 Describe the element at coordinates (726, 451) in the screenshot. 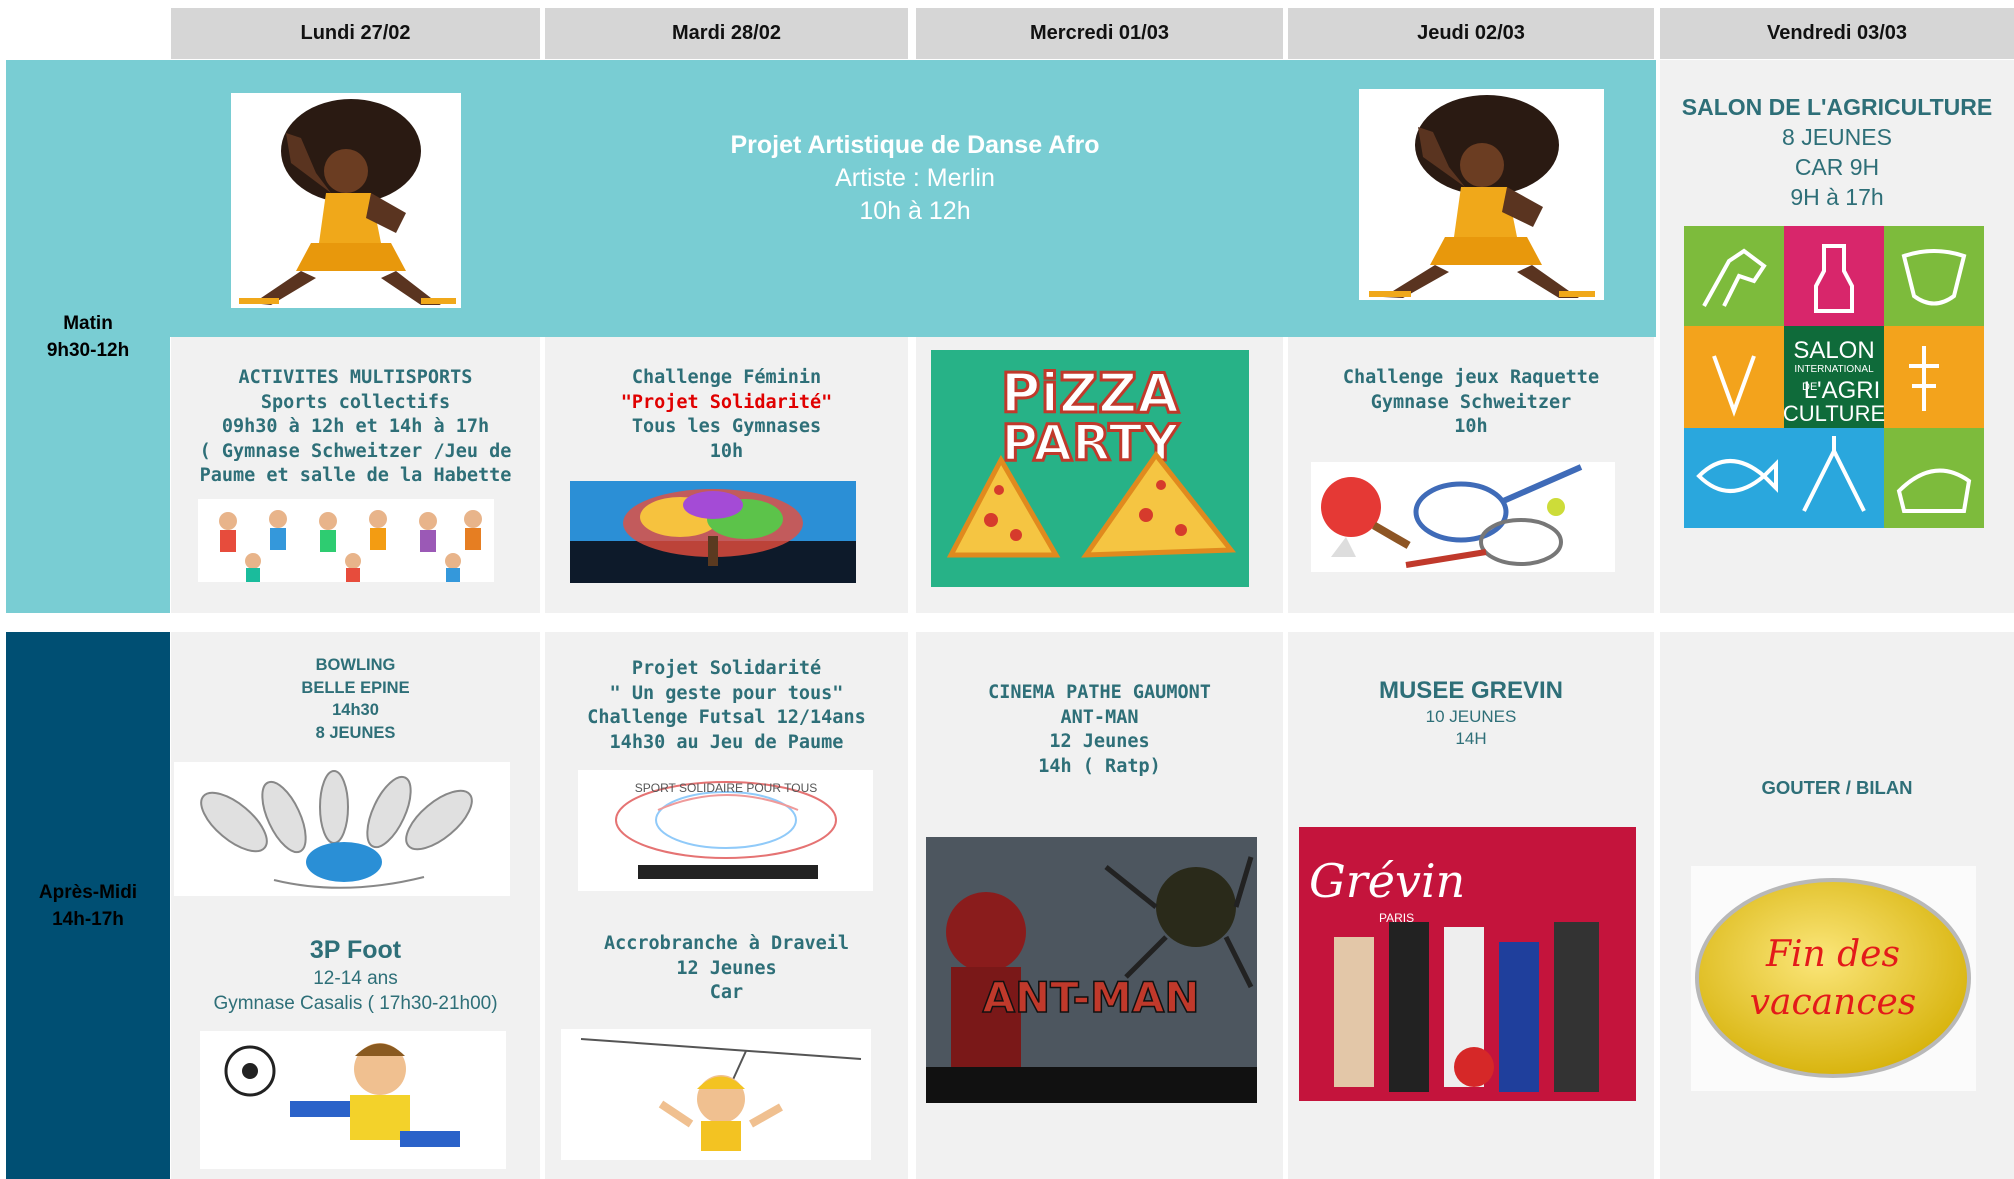

I see `feminin-line-4: 10h` at that location.